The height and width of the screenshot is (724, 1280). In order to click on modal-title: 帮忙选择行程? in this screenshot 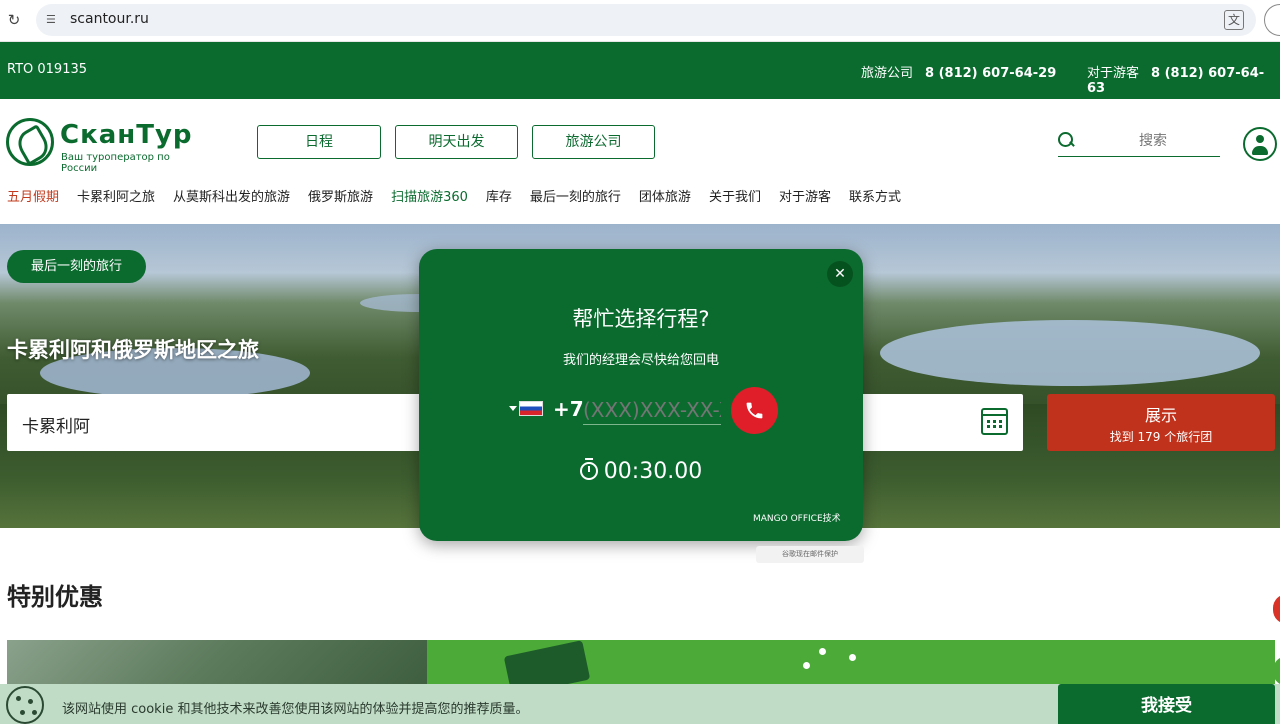, I will do `click(641, 319)`.